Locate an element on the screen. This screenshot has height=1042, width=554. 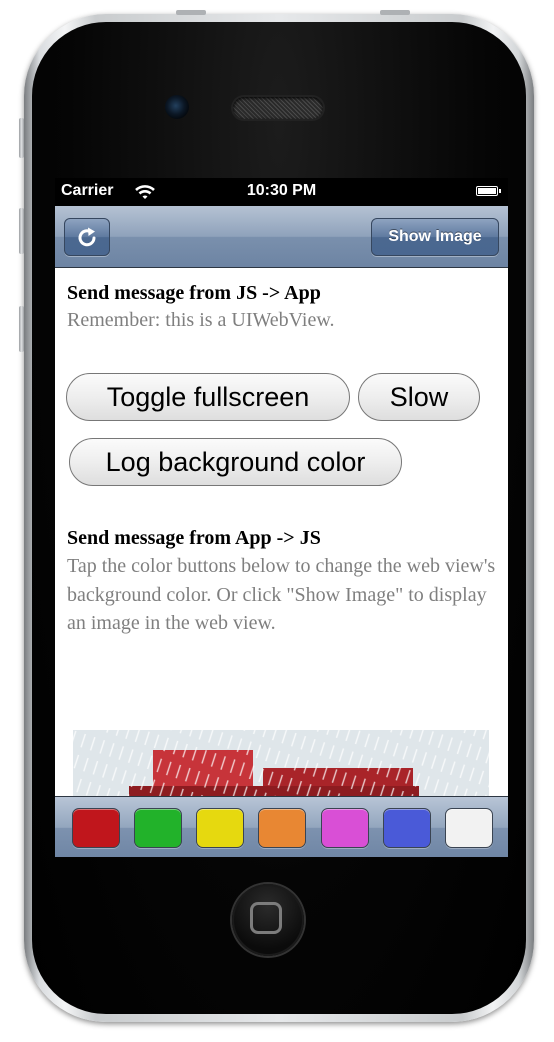
earpiece-speaker is located at coordinates (278, 108).